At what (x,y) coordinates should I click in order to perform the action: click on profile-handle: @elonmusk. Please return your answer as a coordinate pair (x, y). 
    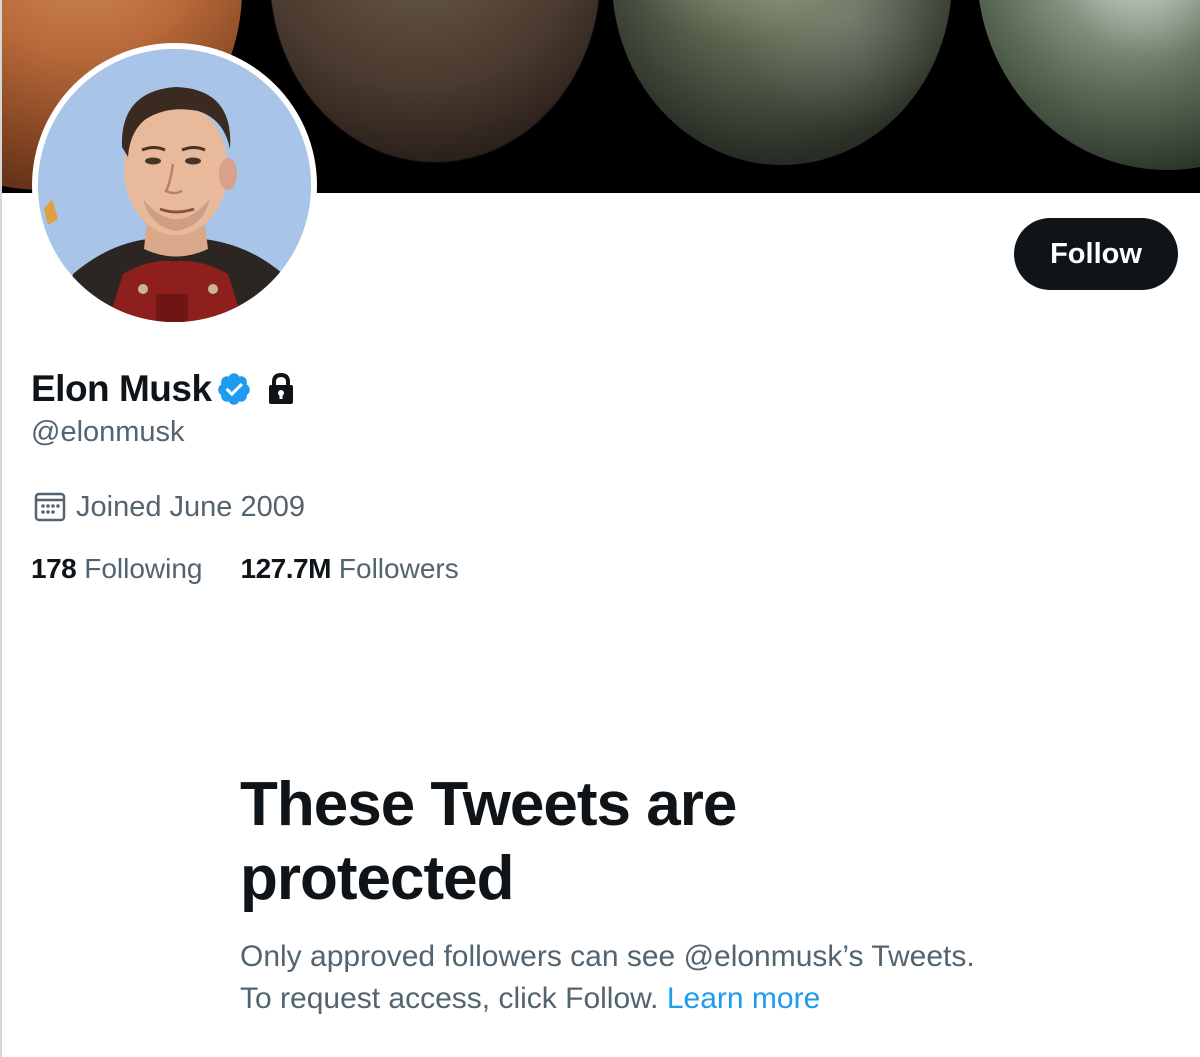
    Looking at the image, I should click on (108, 432).